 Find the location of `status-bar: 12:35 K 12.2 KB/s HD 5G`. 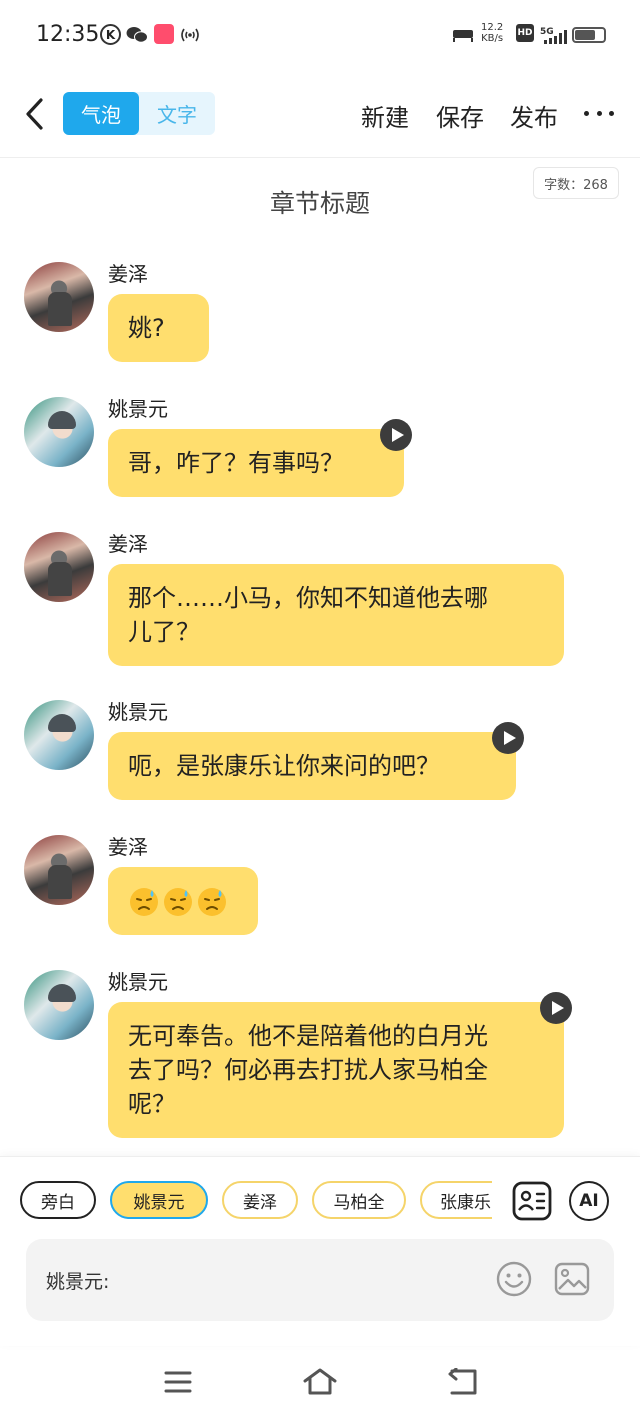

status-bar: 12:35 K 12.2 KB/s HD 5G is located at coordinates (320, 36).